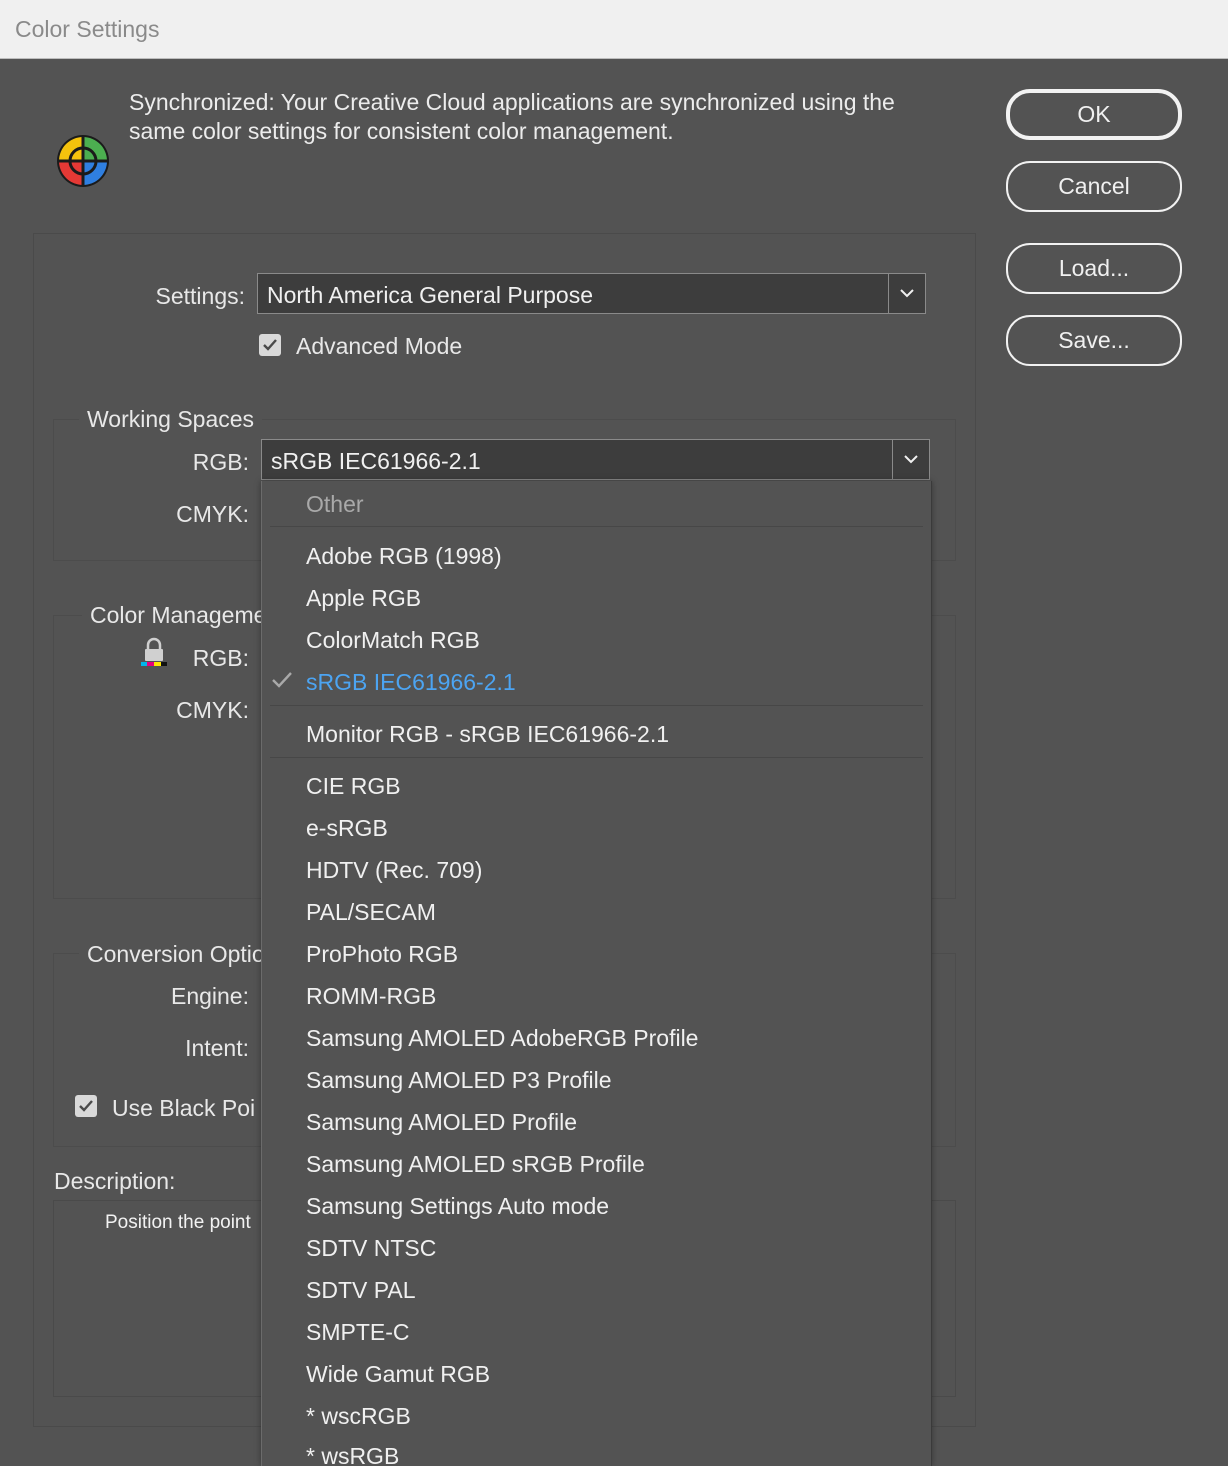  What do you see at coordinates (382, 954) in the screenshot?
I see `dropdown-item: ProPhoto RGB` at bounding box center [382, 954].